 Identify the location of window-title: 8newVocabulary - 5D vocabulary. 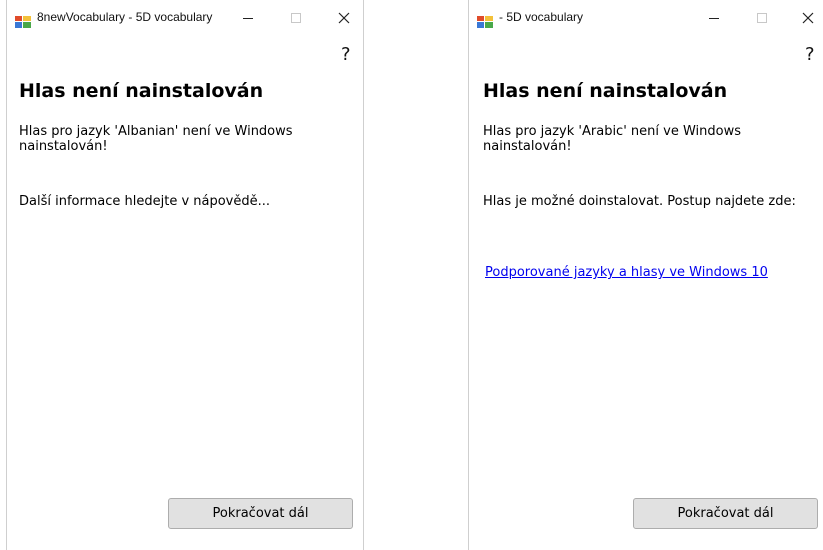
(125, 17).